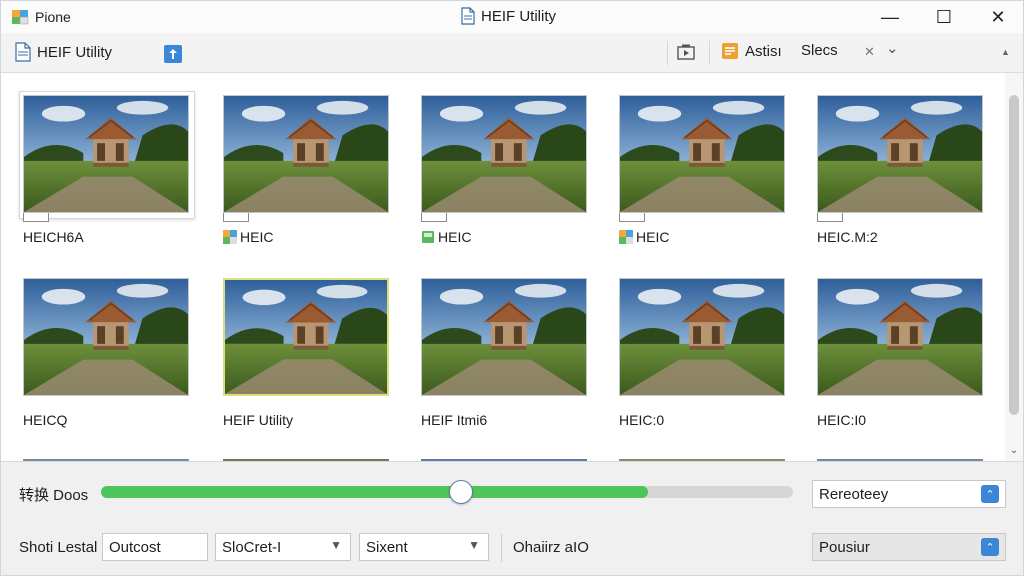 Image resolution: width=1024 pixels, height=576 pixels. I want to click on scroll-up-button: ▲, so click(1005, 52).